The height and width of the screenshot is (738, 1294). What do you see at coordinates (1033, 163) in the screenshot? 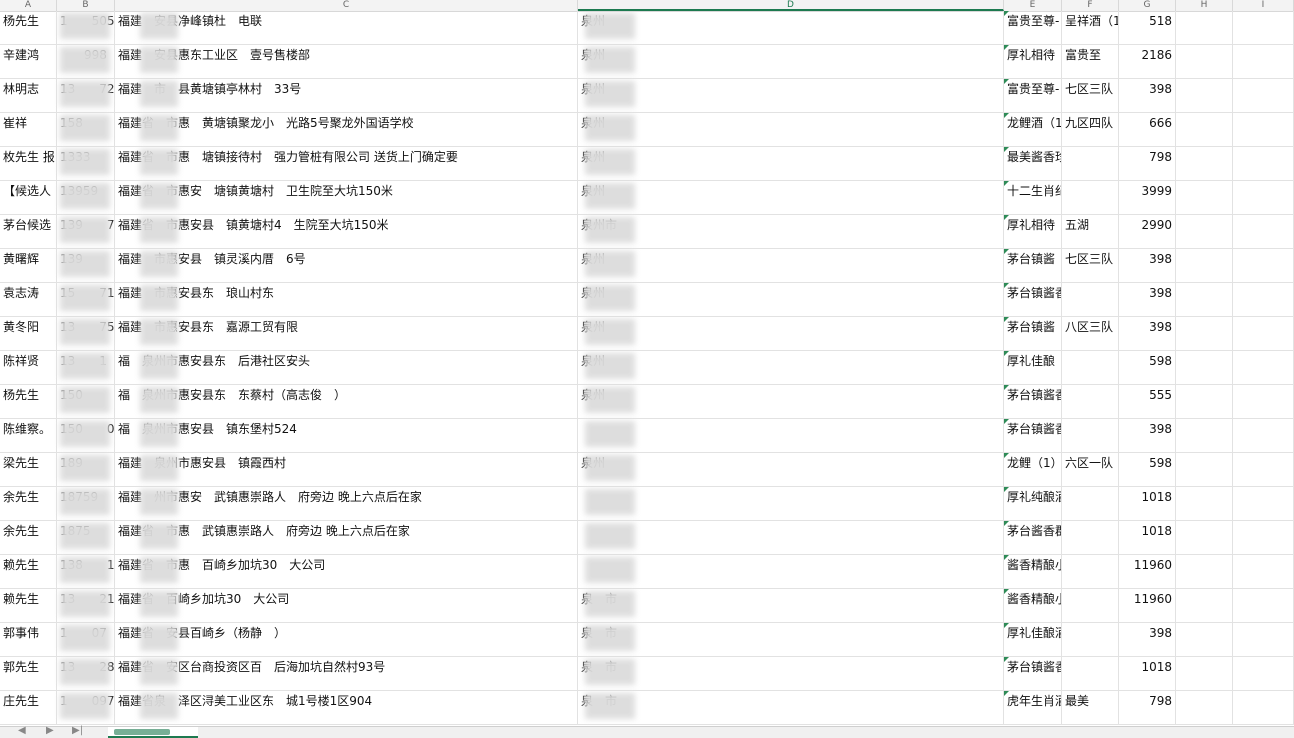
I see `cell-e: 最美酱香珍酿酒（1）` at bounding box center [1033, 163].